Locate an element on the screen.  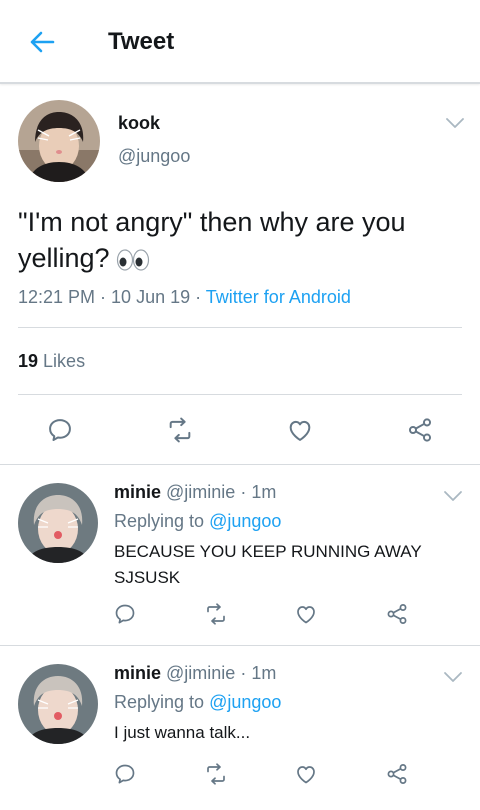
back-arrow-icon is located at coordinates (42, 42).